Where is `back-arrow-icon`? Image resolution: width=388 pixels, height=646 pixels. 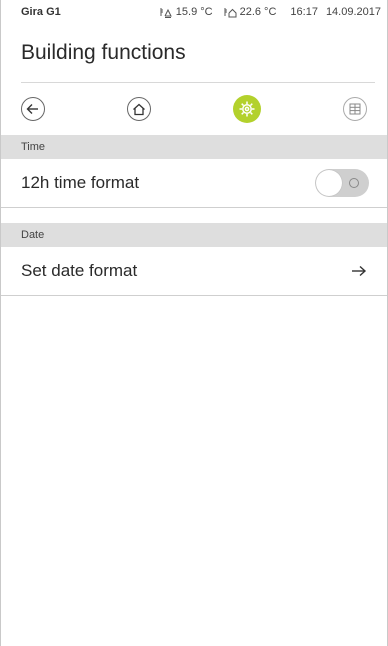 back-arrow-icon is located at coordinates (32, 109).